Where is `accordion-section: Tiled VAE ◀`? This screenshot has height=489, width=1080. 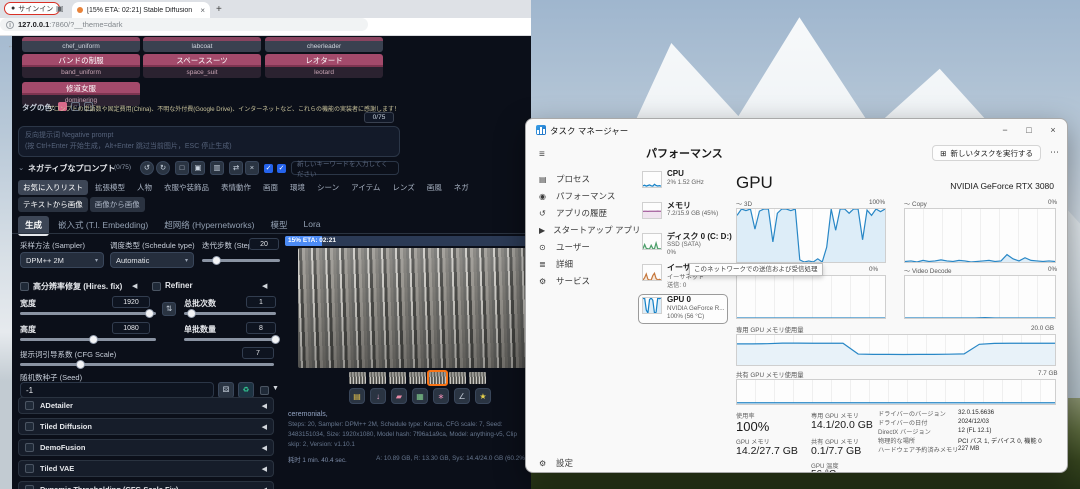
accordion-section: Tiled VAE ◀ is located at coordinates (146, 468).